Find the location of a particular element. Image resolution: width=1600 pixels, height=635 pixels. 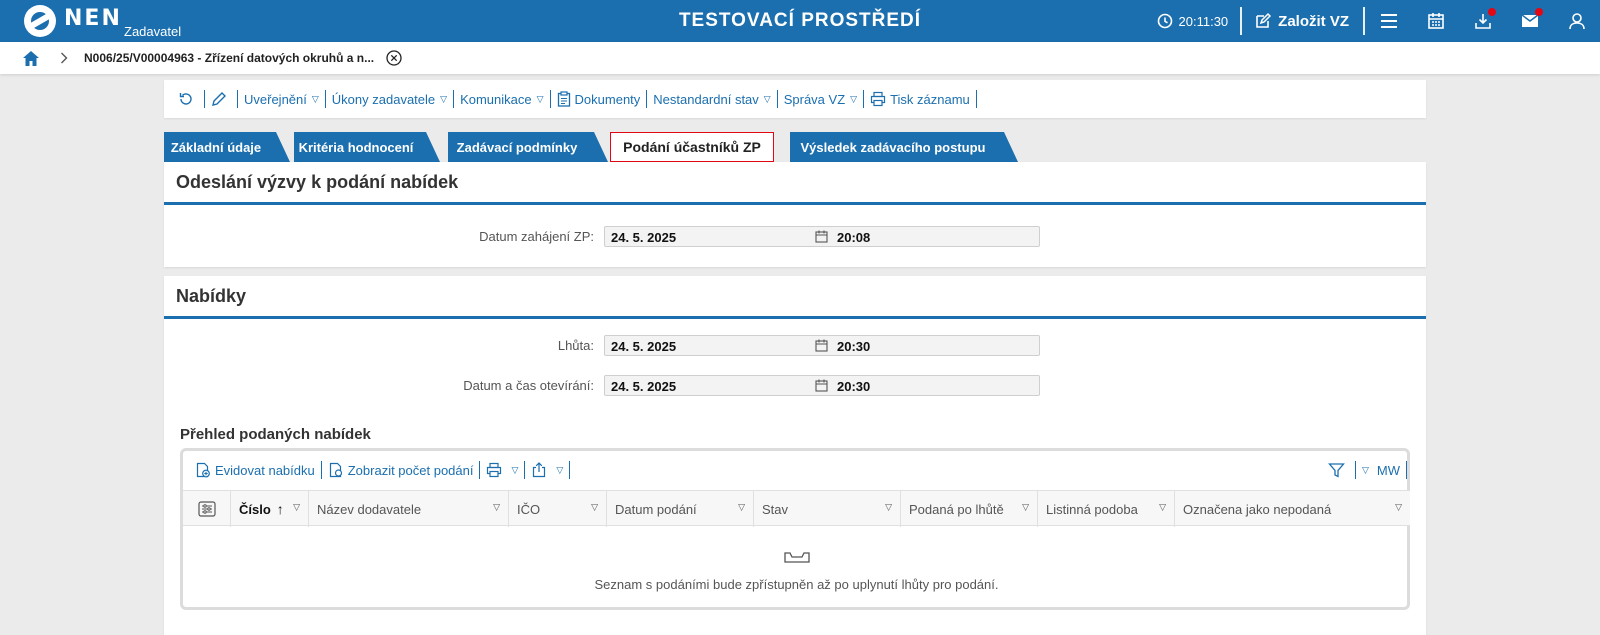

column-header-submission-date: Datum podání ▽ is located at coordinates (680, 509).